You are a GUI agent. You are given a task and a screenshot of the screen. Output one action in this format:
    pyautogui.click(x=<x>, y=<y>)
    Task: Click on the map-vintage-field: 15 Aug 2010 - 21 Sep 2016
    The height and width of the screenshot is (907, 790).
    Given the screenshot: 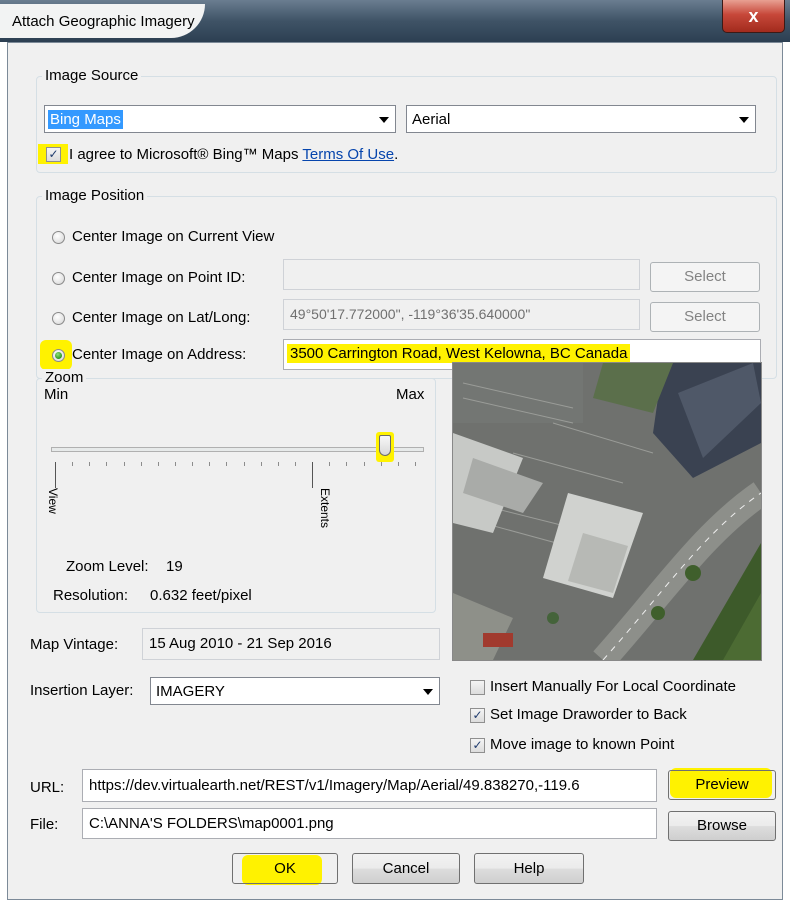 What is the action you would take?
    pyautogui.click(x=291, y=644)
    